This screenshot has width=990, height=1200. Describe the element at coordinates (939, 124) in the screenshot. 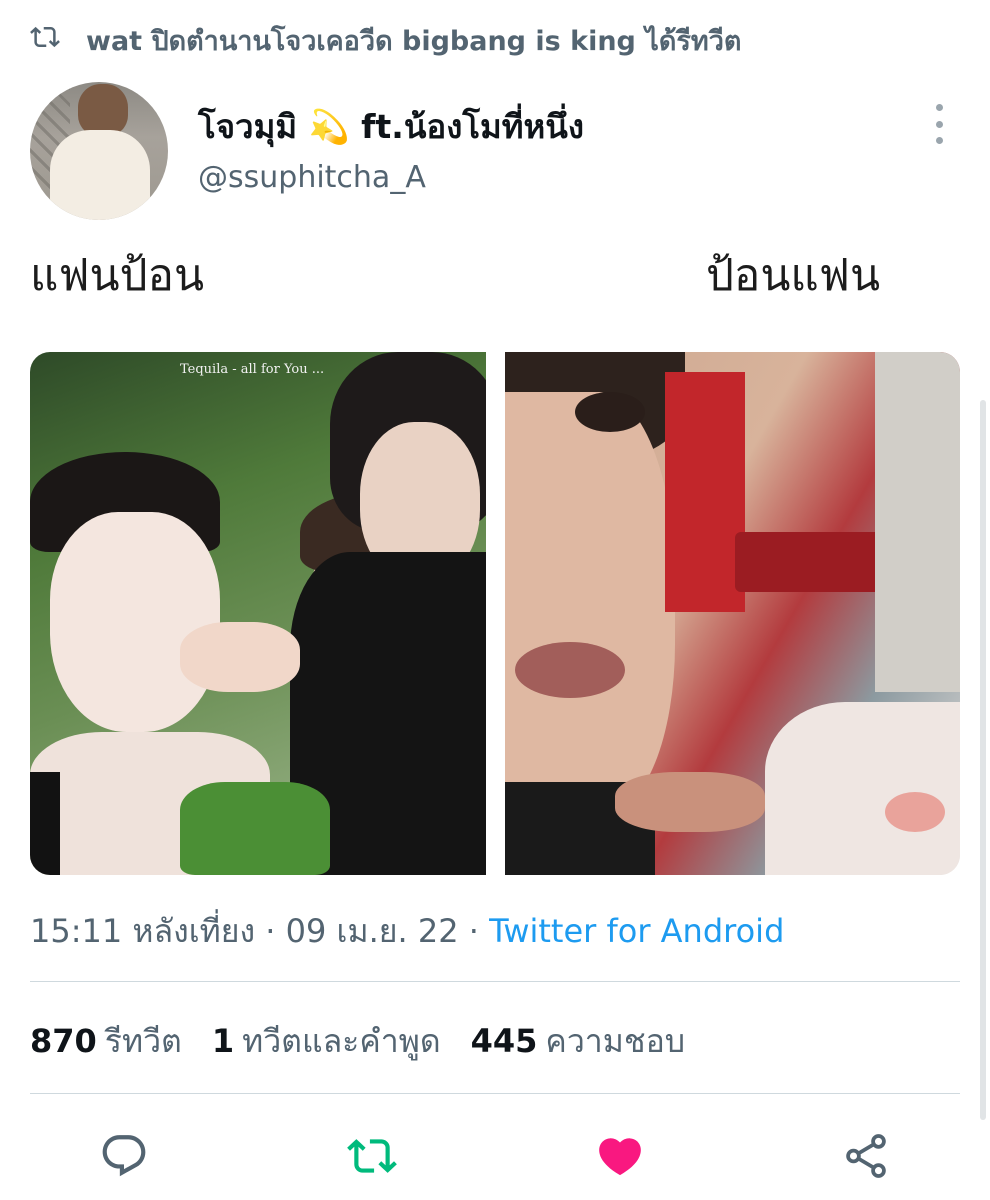

I see `more-options-icon` at that location.